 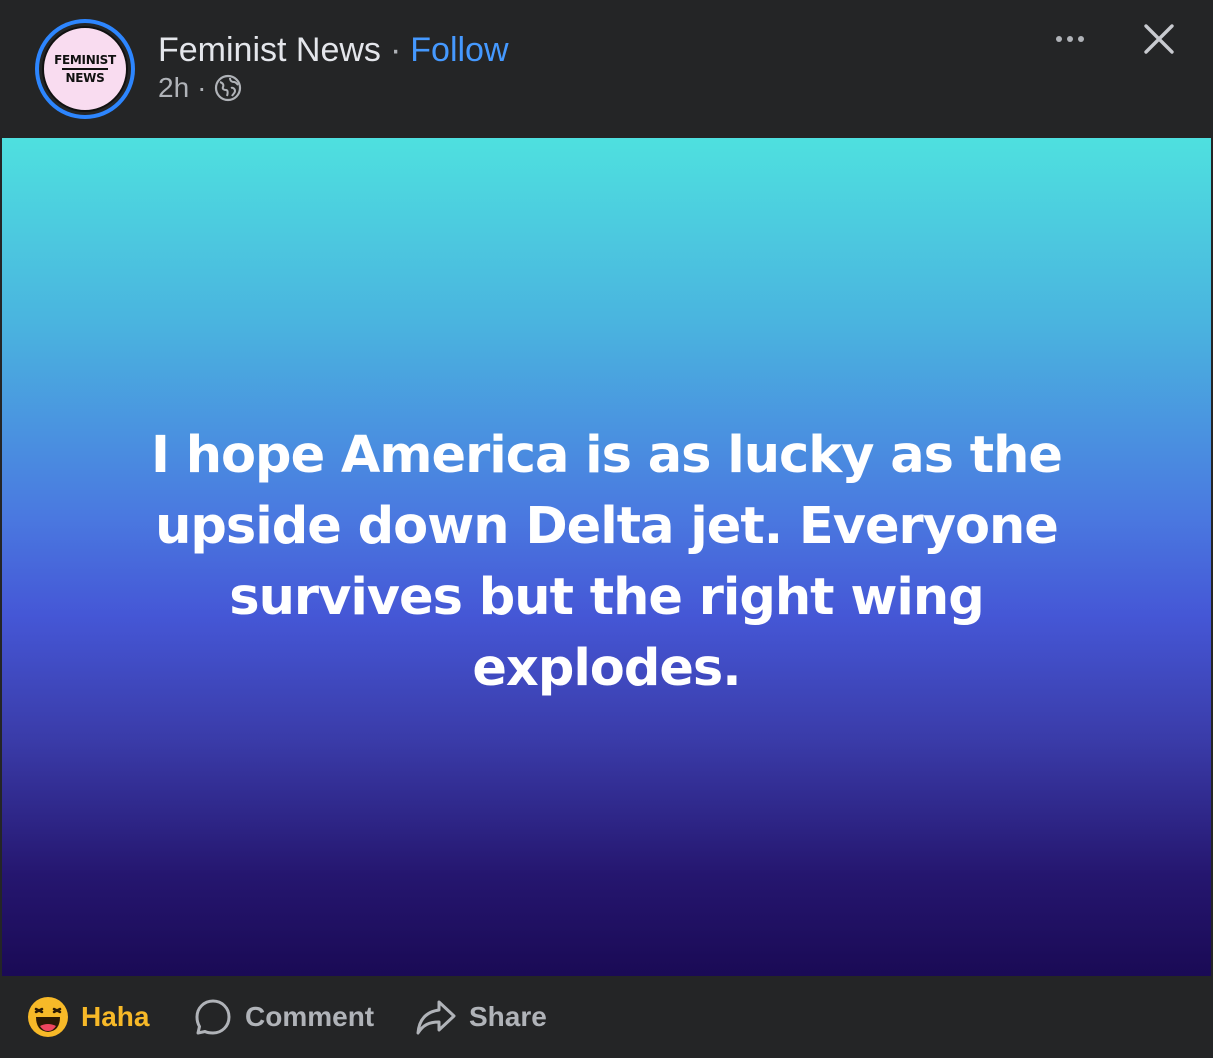 I want to click on reaction-button: Haha, so click(x=88, y=1017).